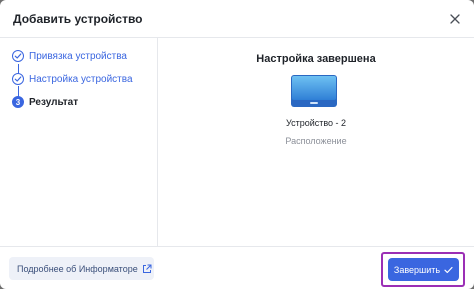  Describe the element at coordinates (78, 19) in the screenshot. I see `dialog-title: Добавить устройство` at that location.